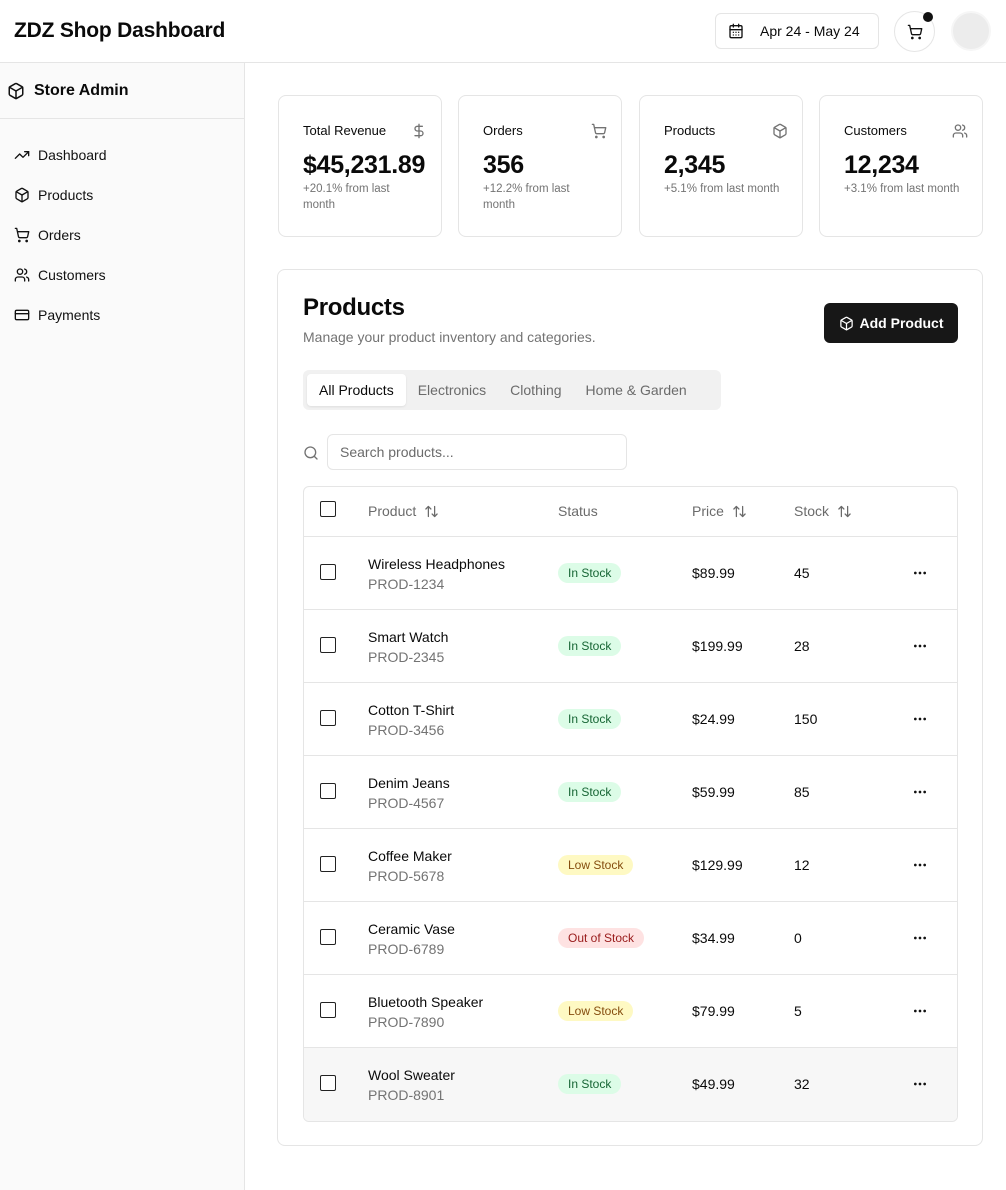 This screenshot has width=1006, height=1190. I want to click on date-range-label: Apr 24 - May 24, so click(810, 31).